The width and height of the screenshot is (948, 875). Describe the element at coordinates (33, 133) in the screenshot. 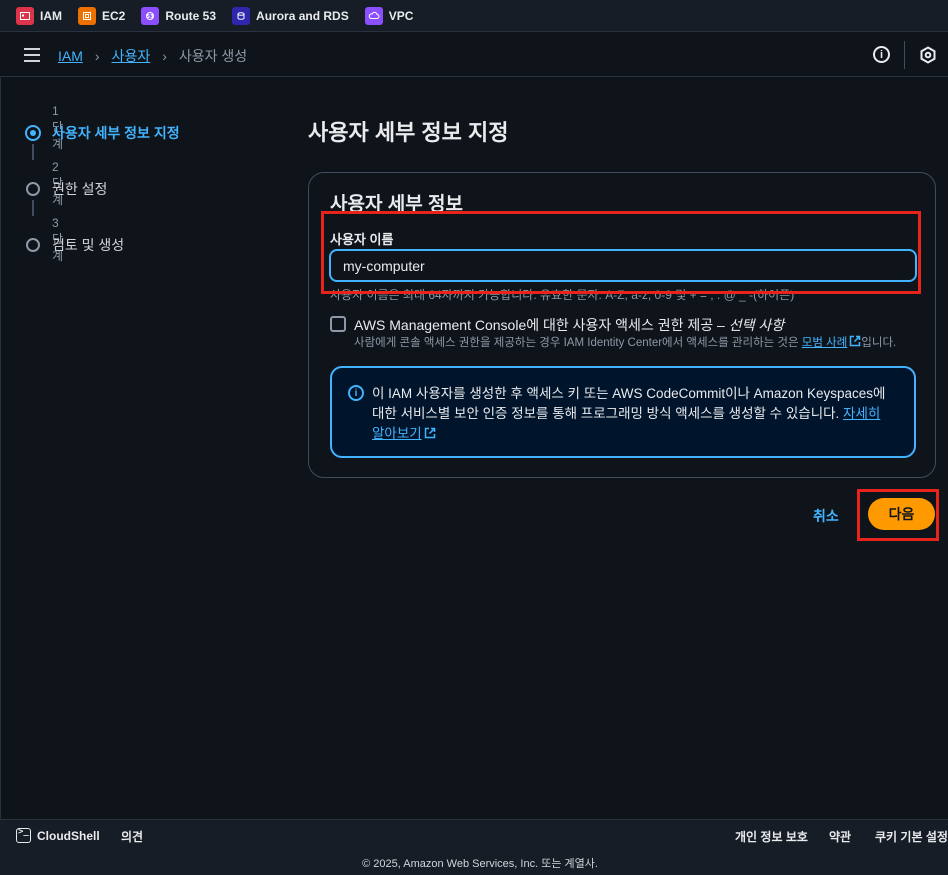

I see `step-active-icon` at that location.